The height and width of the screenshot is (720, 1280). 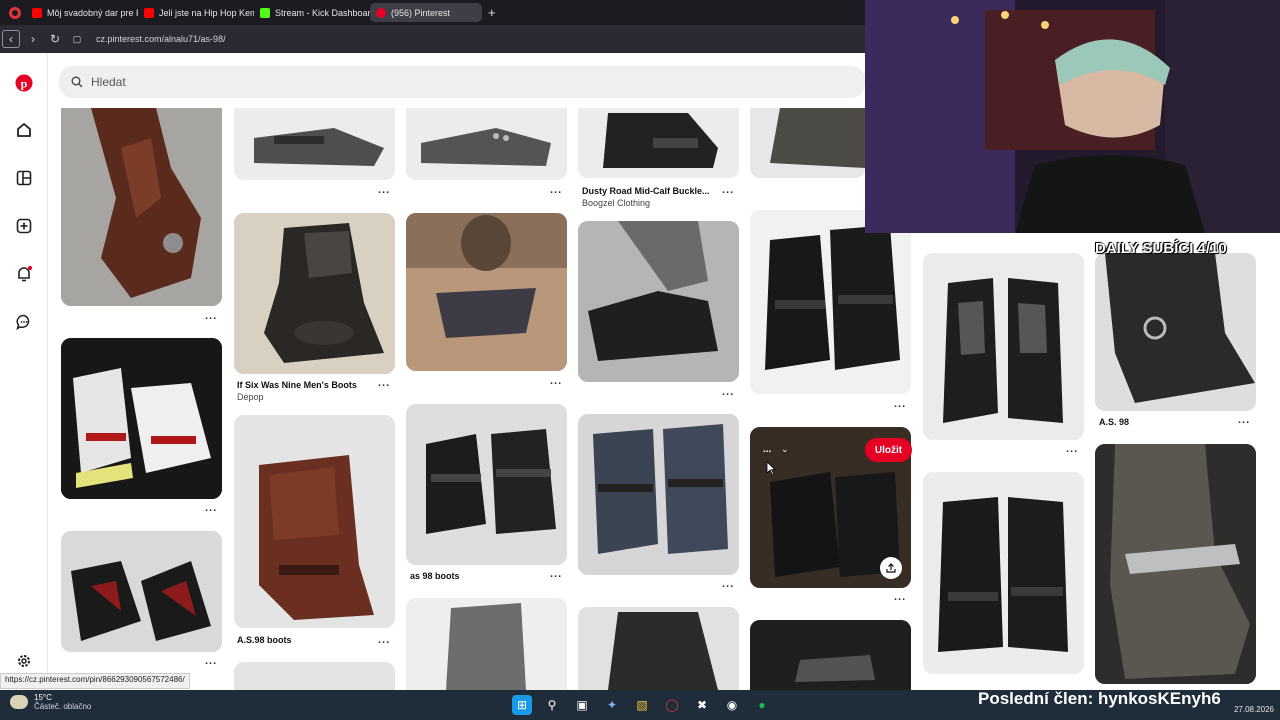 What do you see at coordinates (807, 143) in the screenshot?
I see `pin-image-partial-col5` at bounding box center [807, 143].